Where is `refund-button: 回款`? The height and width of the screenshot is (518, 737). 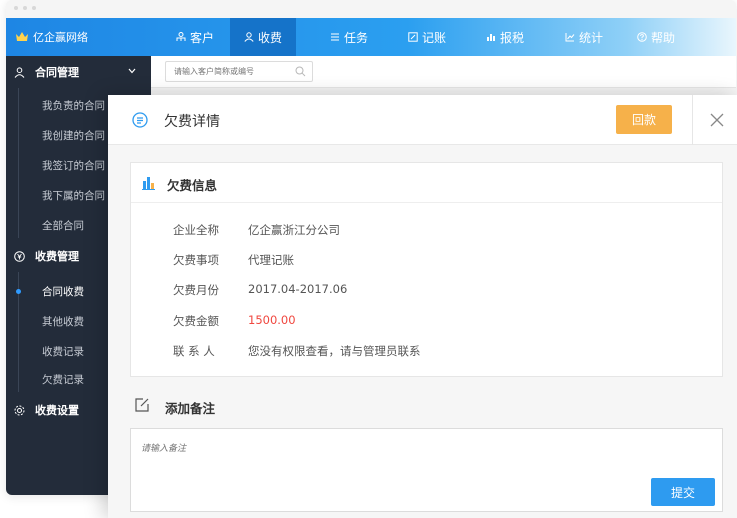 refund-button: 回款 is located at coordinates (644, 119).